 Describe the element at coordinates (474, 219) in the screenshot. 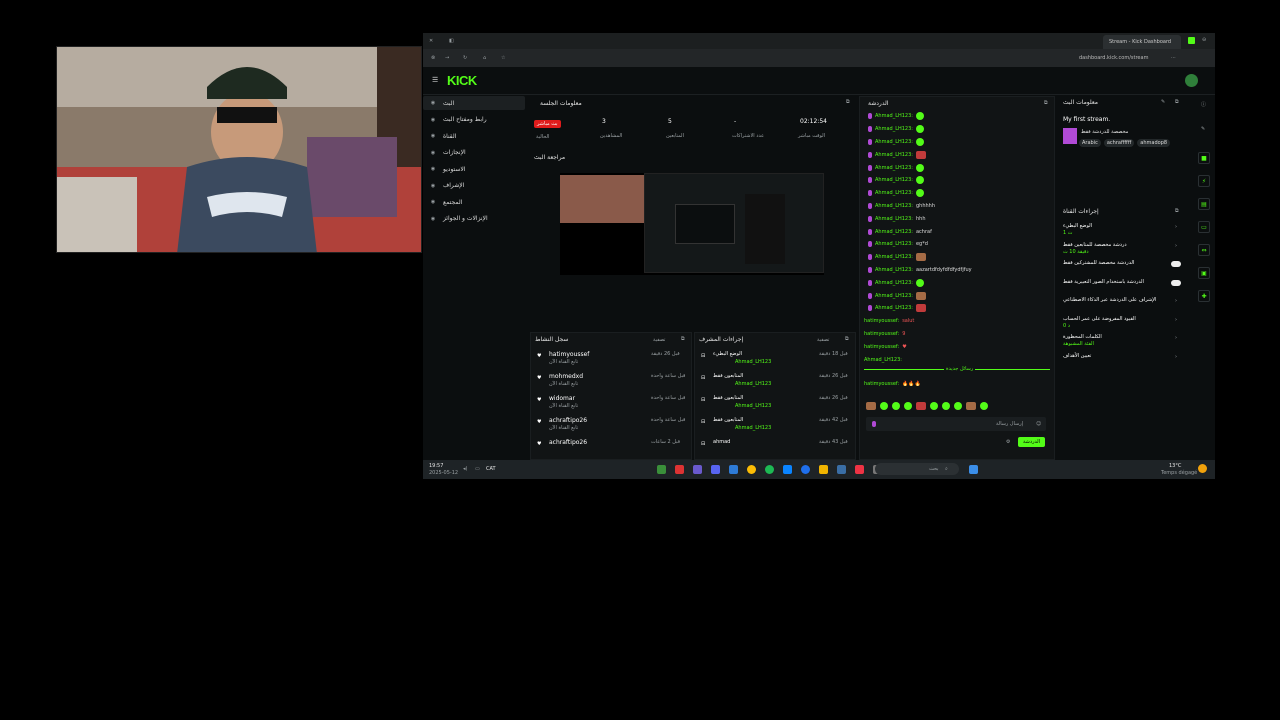

I see `sidebar-item: ◉ الإنزالات و الجوائز` at that location.